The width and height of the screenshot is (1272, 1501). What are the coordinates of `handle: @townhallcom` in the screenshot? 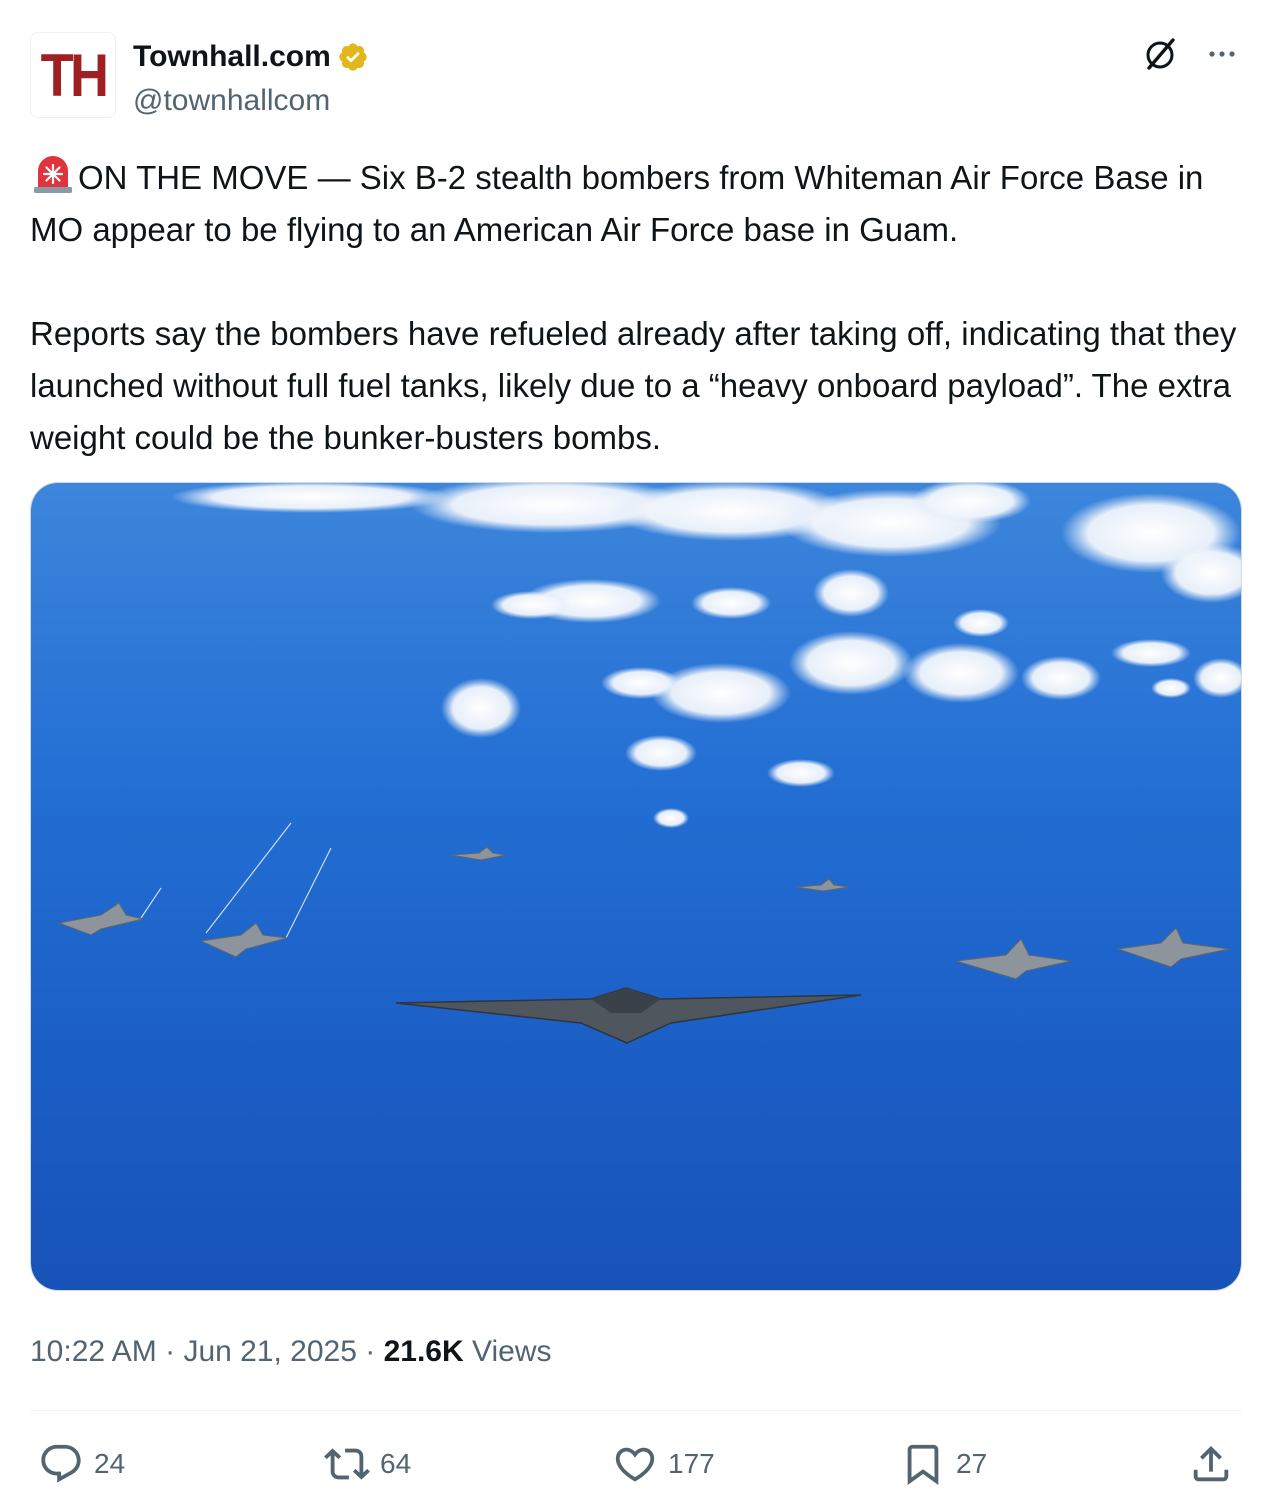 It's located at (251, 101).